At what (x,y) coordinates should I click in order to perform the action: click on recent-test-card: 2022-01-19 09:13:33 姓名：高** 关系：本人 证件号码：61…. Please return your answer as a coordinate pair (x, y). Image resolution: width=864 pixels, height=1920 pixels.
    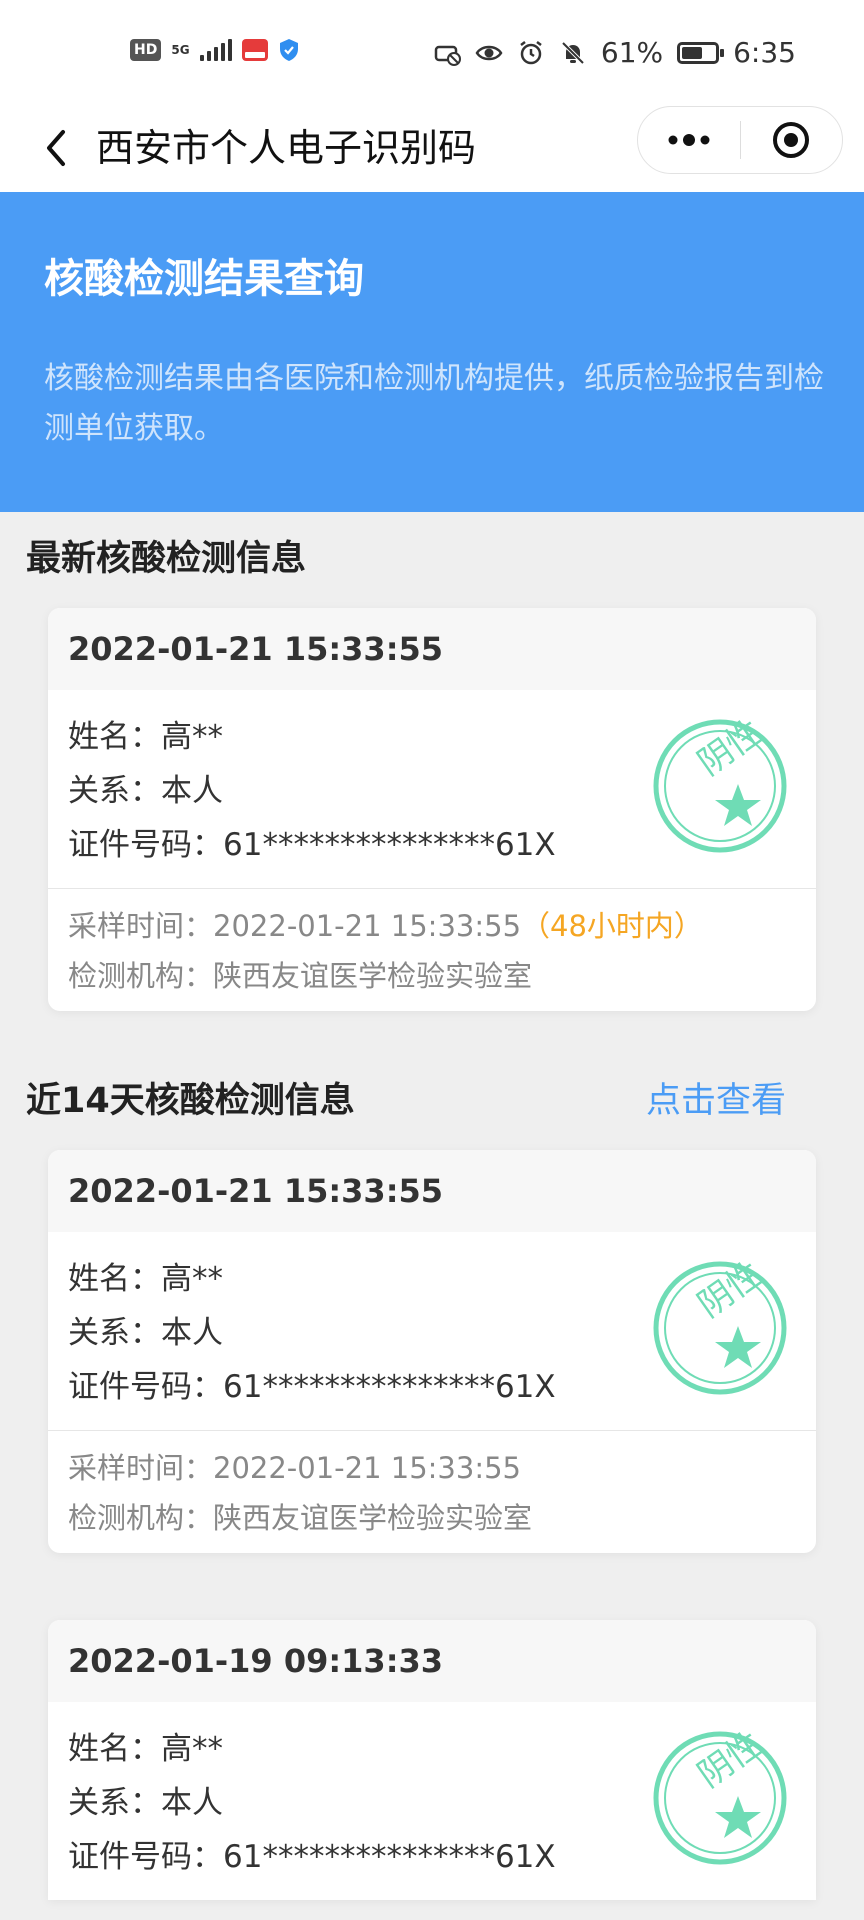
    Looking at the image, I should click on (432, 1760).